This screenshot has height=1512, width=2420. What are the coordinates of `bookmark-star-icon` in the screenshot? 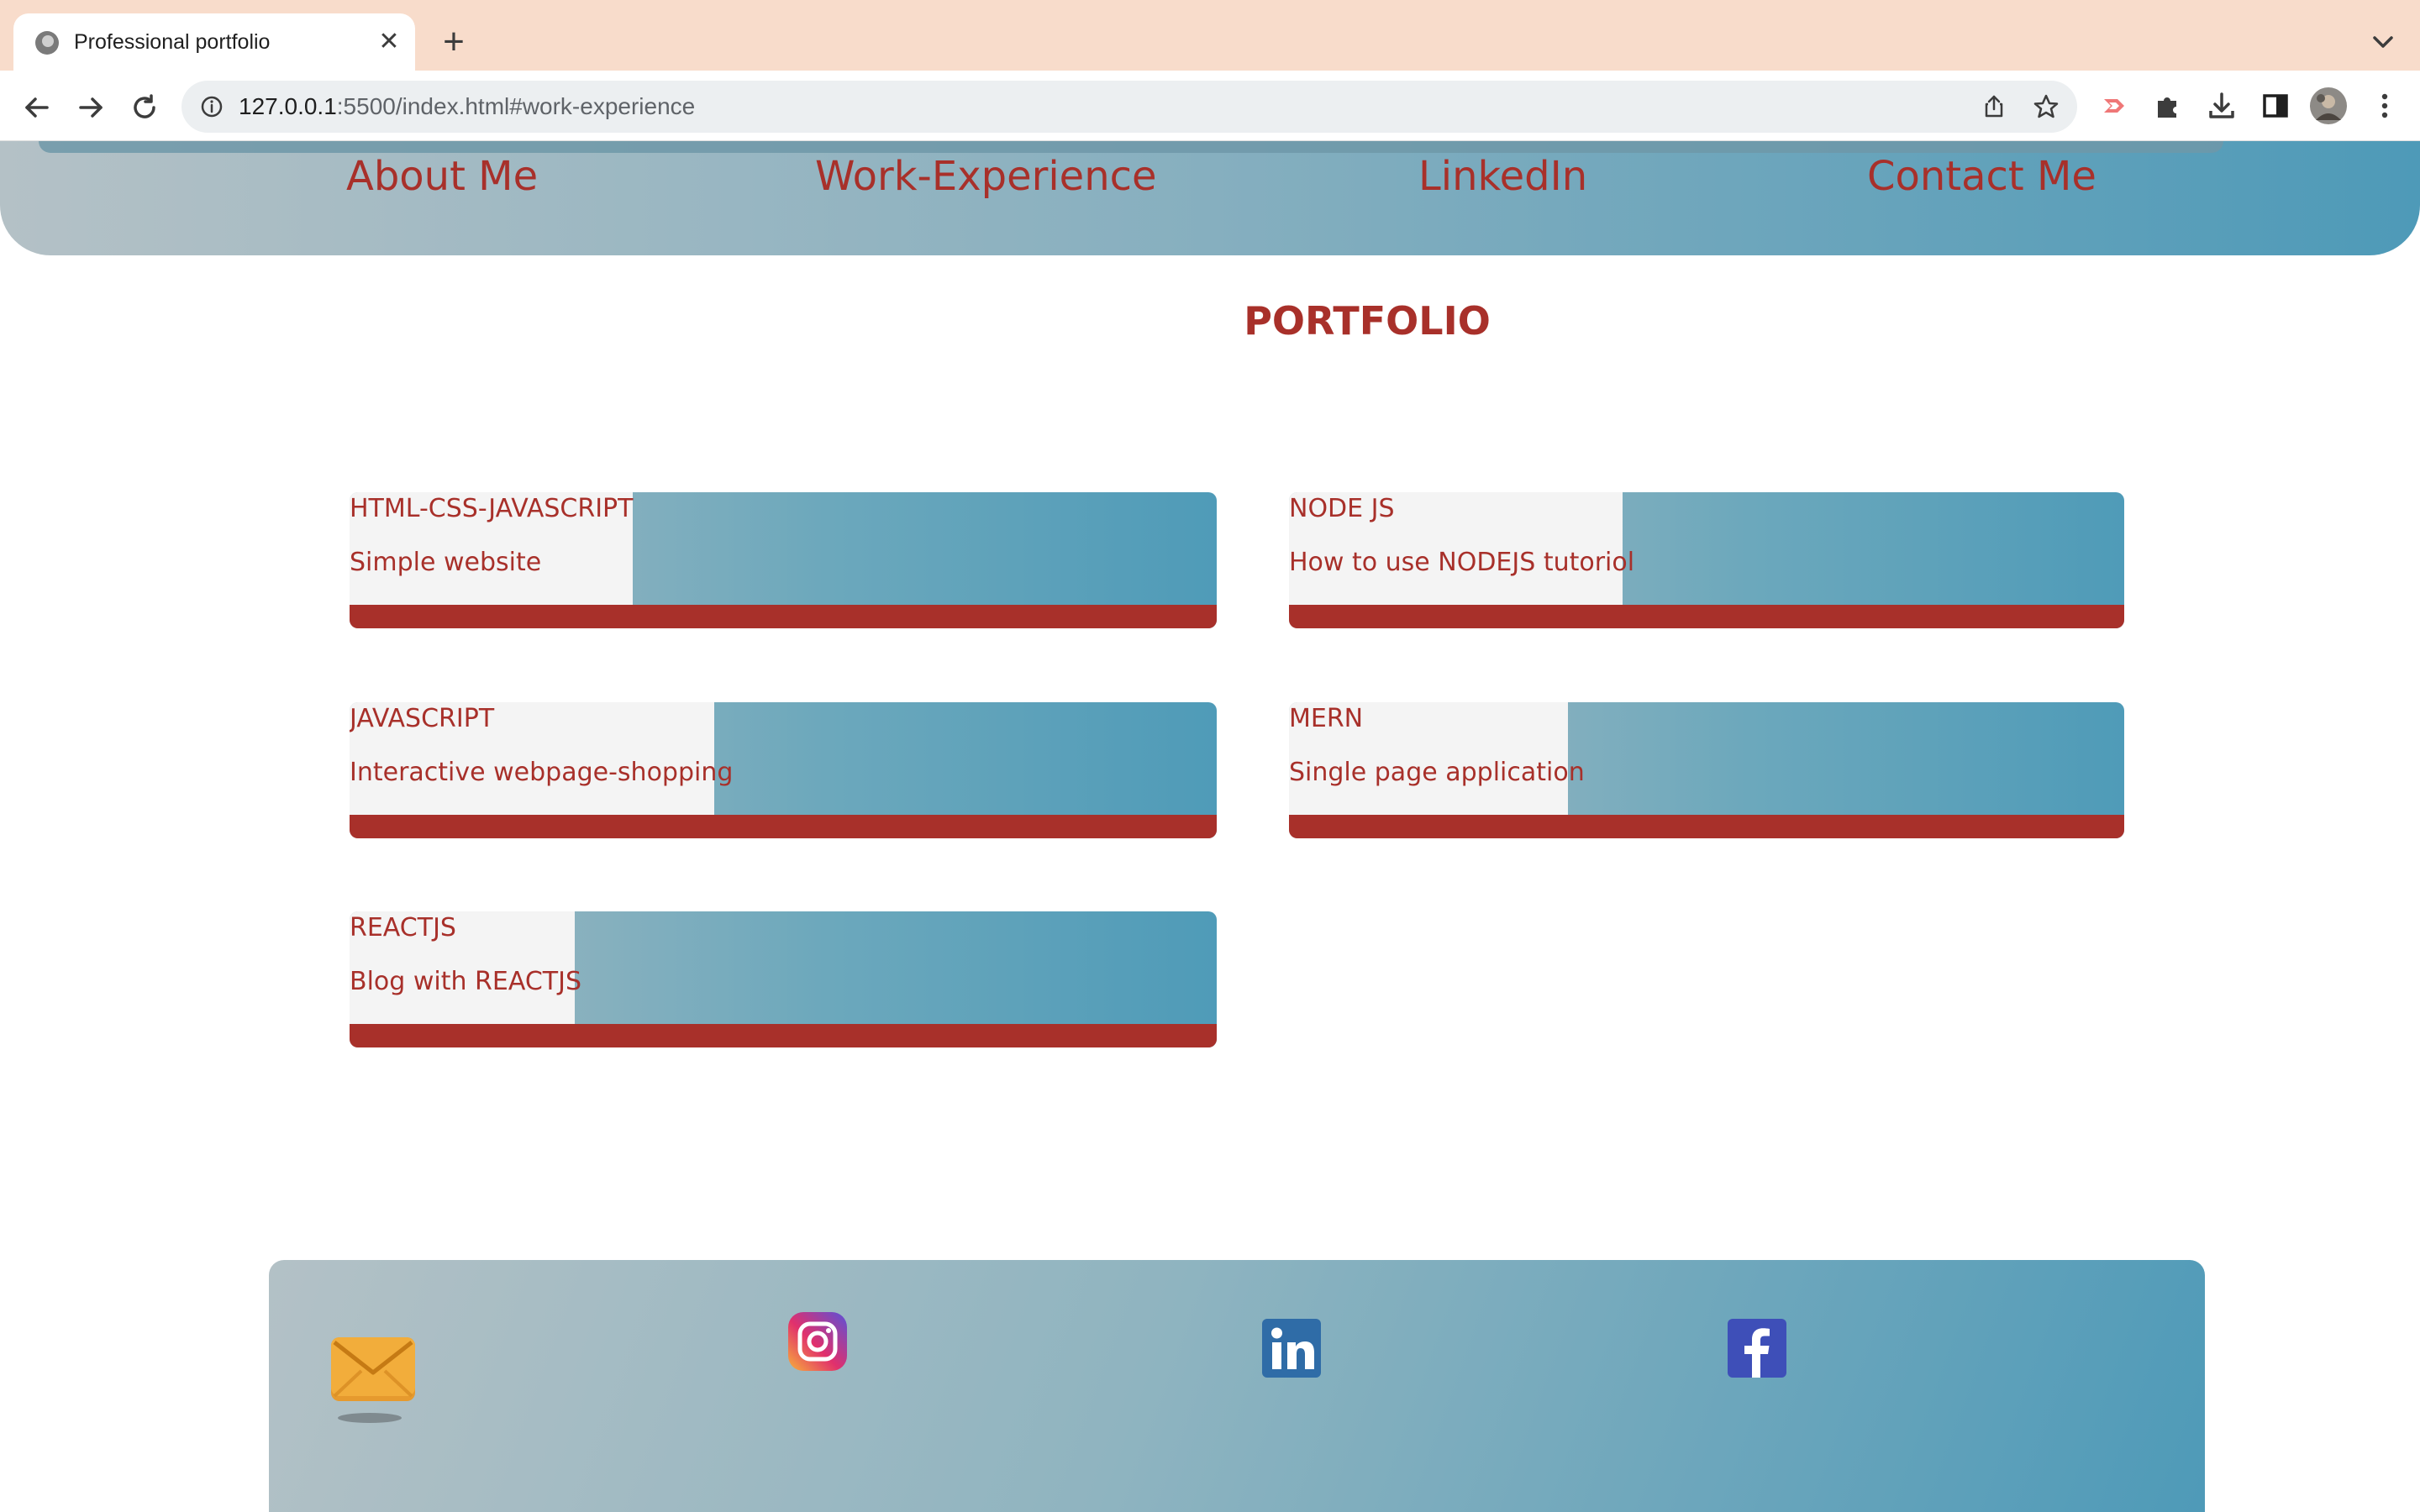 It's located at (2046, 106).